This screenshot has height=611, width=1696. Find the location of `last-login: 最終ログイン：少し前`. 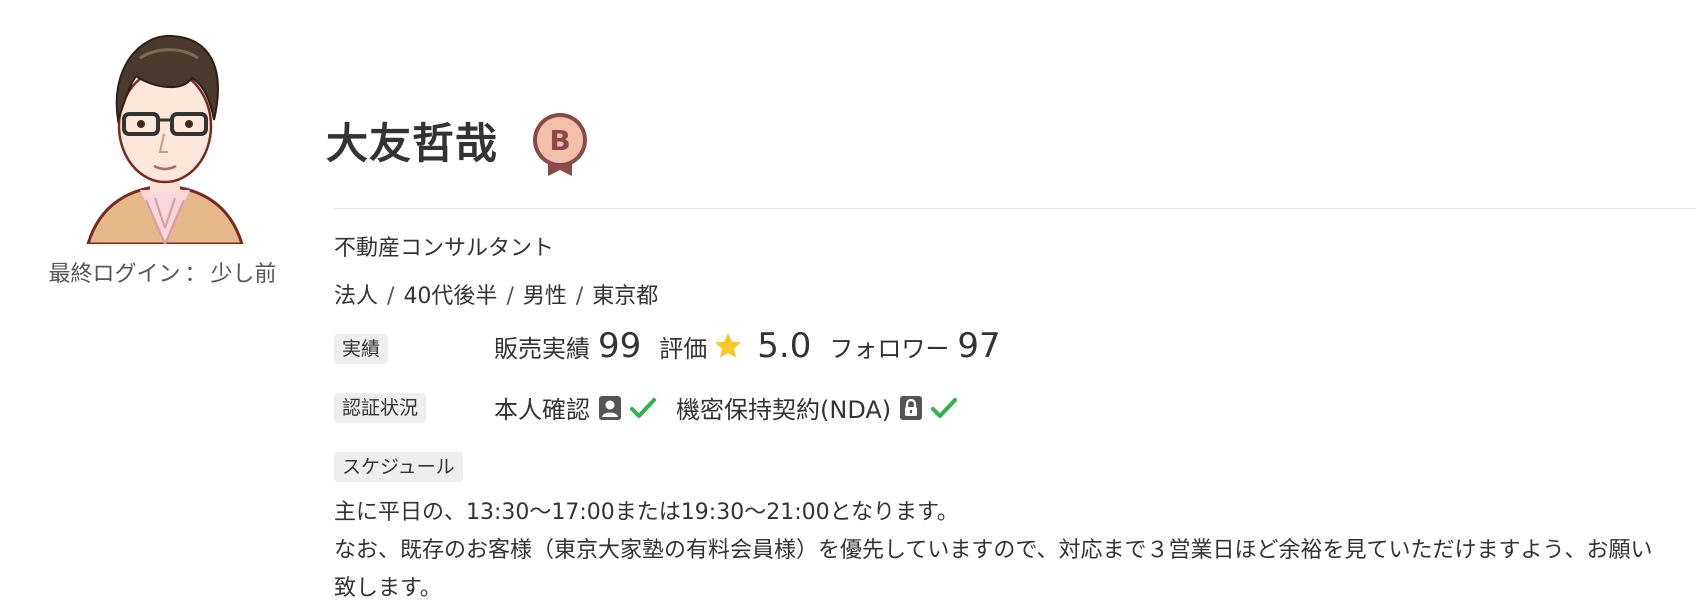

last-login: 最終ログイン：少し前 is located at coordinates (162, 272).